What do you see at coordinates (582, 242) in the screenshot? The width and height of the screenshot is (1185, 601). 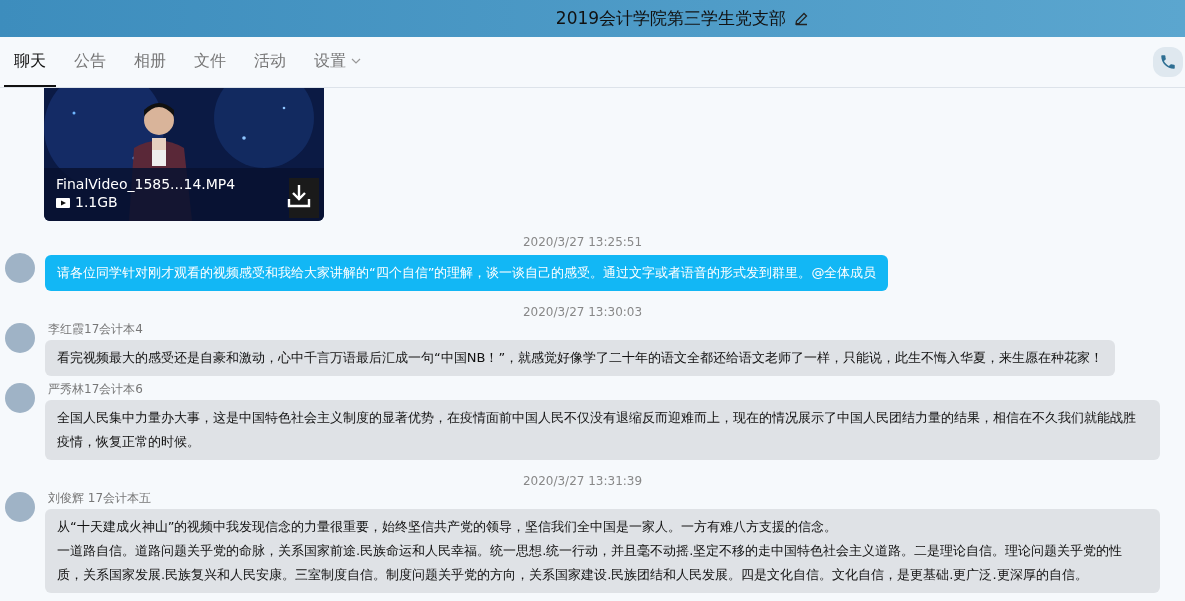 I see `timestamp: 2020/3/27 13:25:51` at bounding box center [582, 242].